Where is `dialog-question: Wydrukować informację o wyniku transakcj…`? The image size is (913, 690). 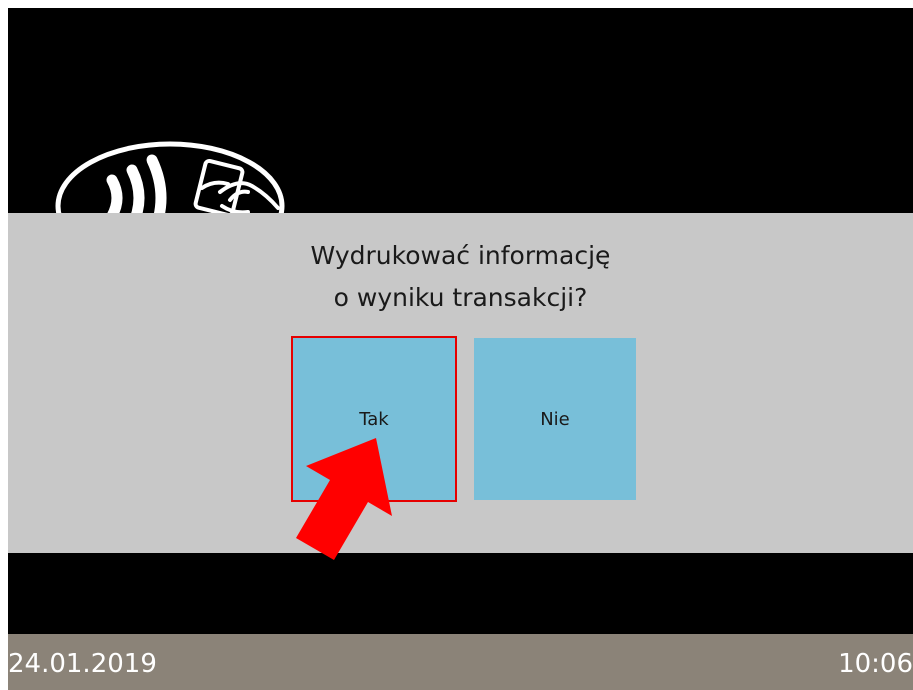
dialog-question: Wydrukować informację o wyniku transakcj… is located at coordinates (460, 277).